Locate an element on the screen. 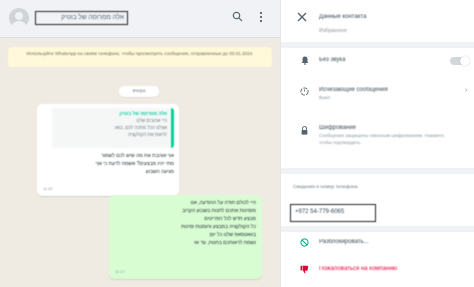 This screenshot has width=474, height=287. unblock-icon is located at coordinates (304, 242).